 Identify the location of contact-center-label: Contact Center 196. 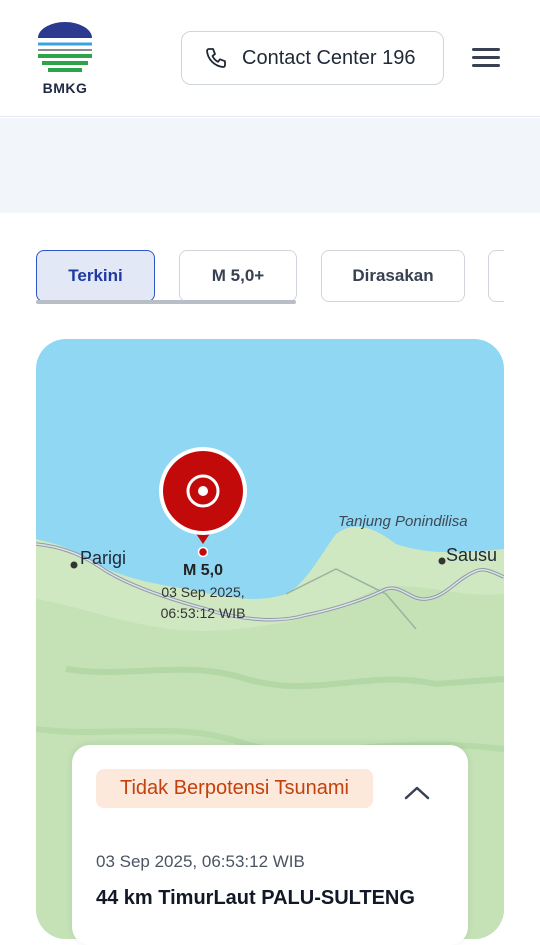
(329, 57).